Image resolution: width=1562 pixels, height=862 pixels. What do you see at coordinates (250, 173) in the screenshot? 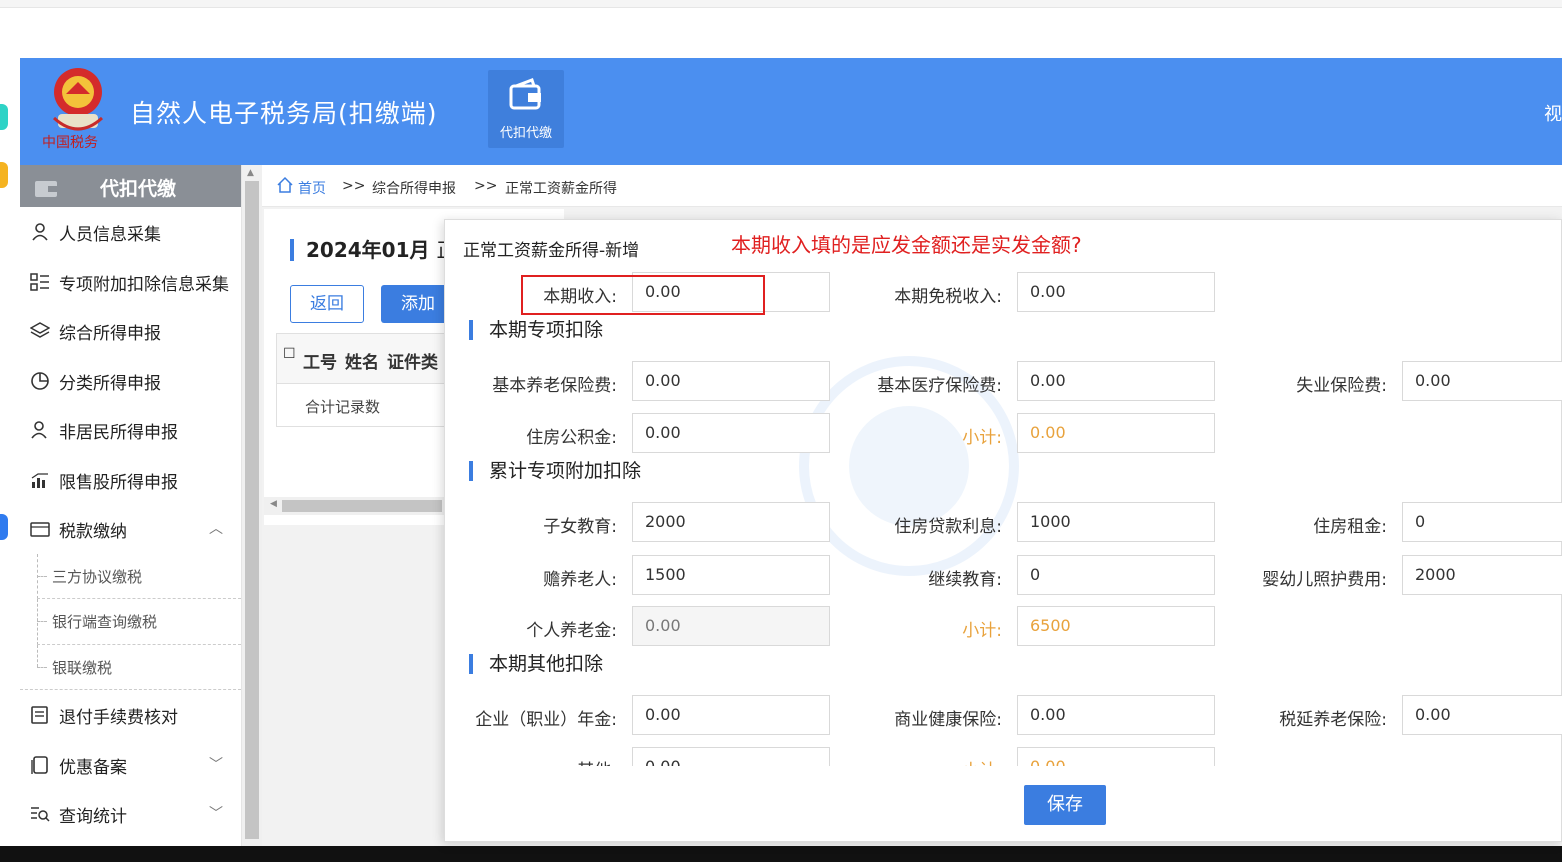
I see `scroll-up-arrow-icon: ▲` at bounding box center [250, 173].